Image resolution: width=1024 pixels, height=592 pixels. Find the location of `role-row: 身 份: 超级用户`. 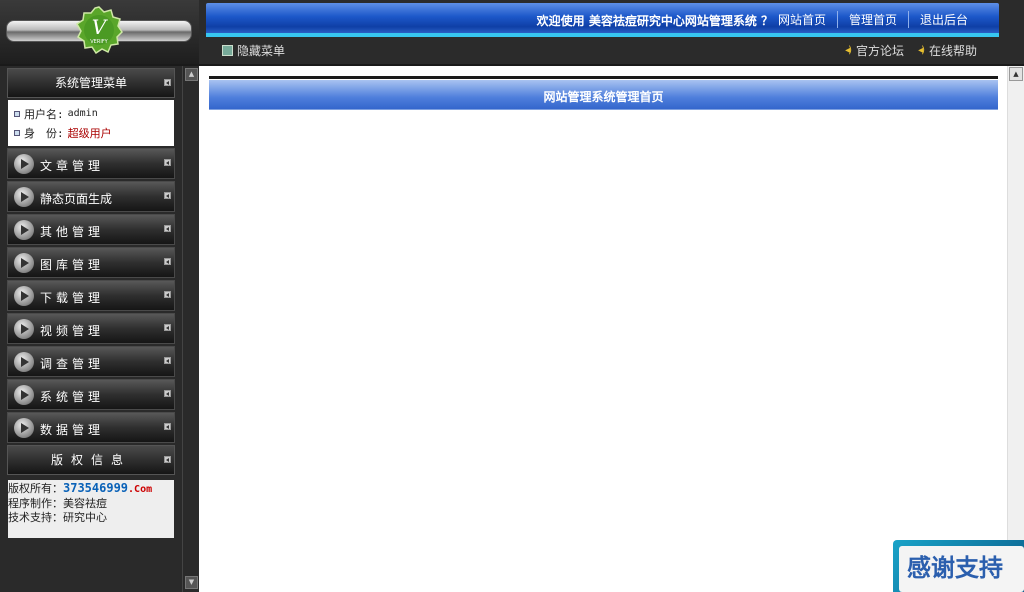

role-row: 身 份: 超级用户 is located at coordinates (91, 132).